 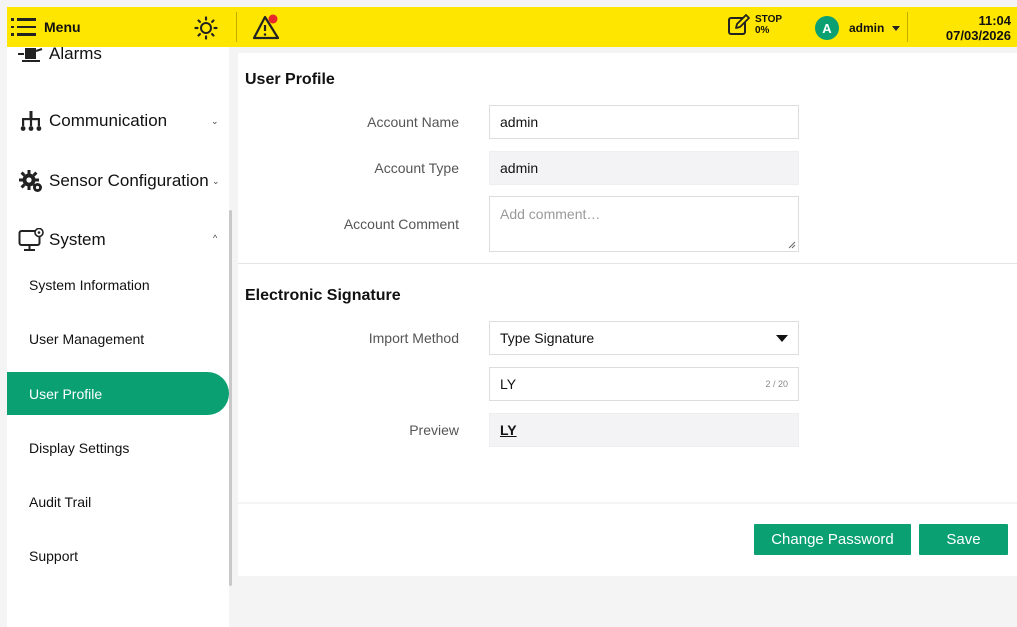 I want to click on alarm-icon, so click(x=31, y=56).